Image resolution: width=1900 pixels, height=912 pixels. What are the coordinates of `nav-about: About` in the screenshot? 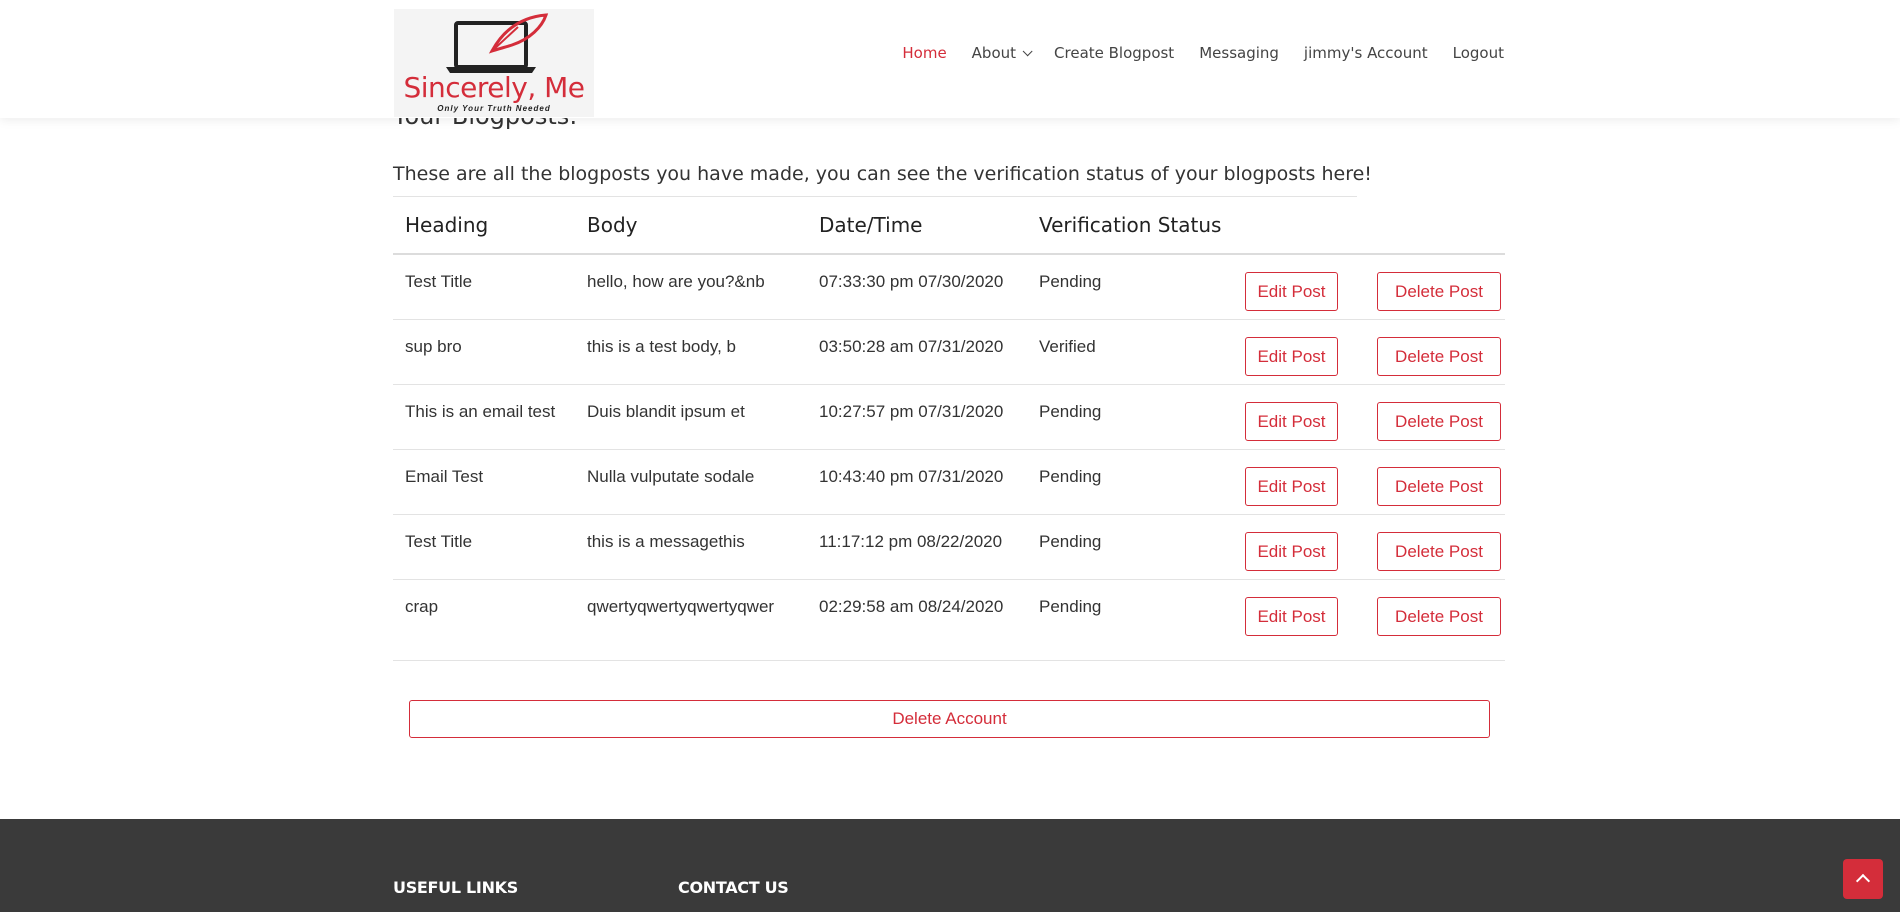 It's located at (1002, 53).